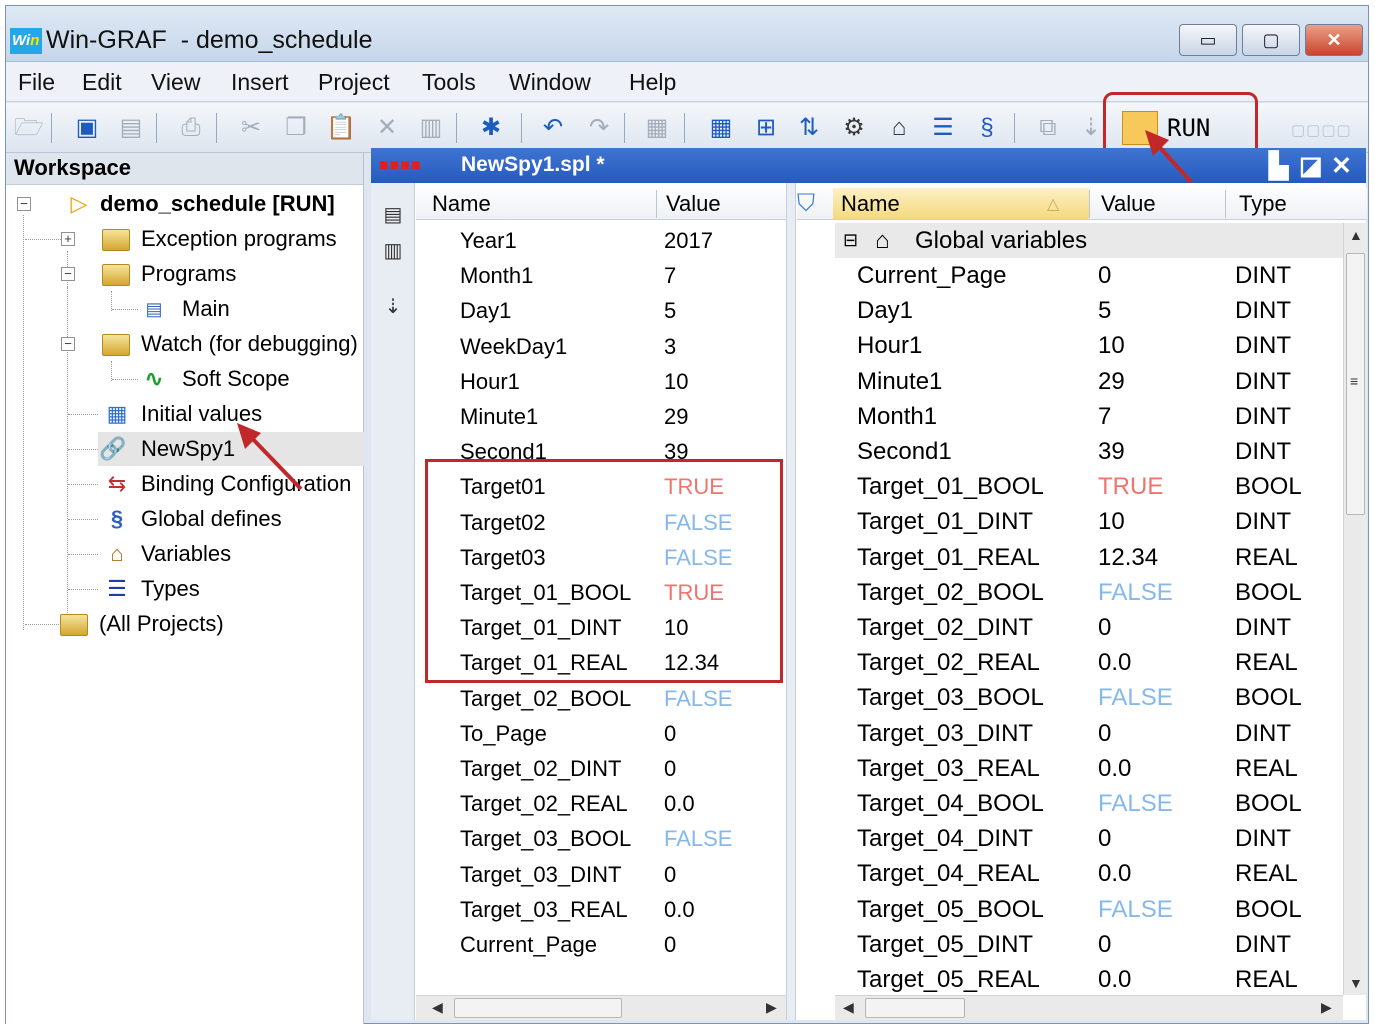 The image size is (1375, 1024). I want to click on variable-row: Target_04_BOOL FALSE BOOL, so click(1089, 803).